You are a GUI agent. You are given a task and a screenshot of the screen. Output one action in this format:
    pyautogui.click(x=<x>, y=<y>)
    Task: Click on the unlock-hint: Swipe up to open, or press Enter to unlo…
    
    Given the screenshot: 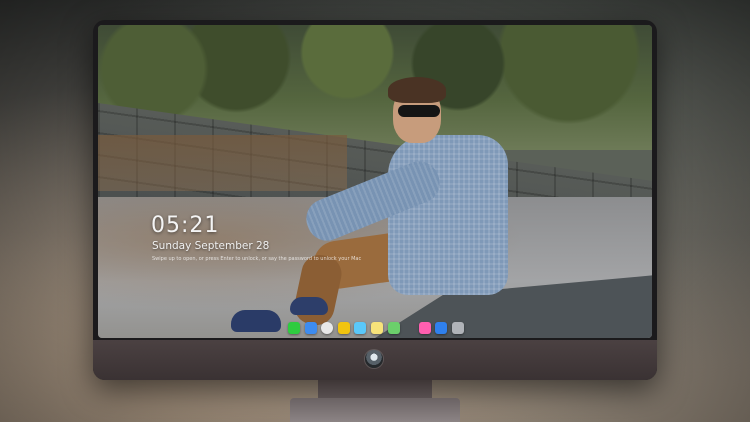 What is the action you would take?
    pyautogui.click(x=257, y=259)
    